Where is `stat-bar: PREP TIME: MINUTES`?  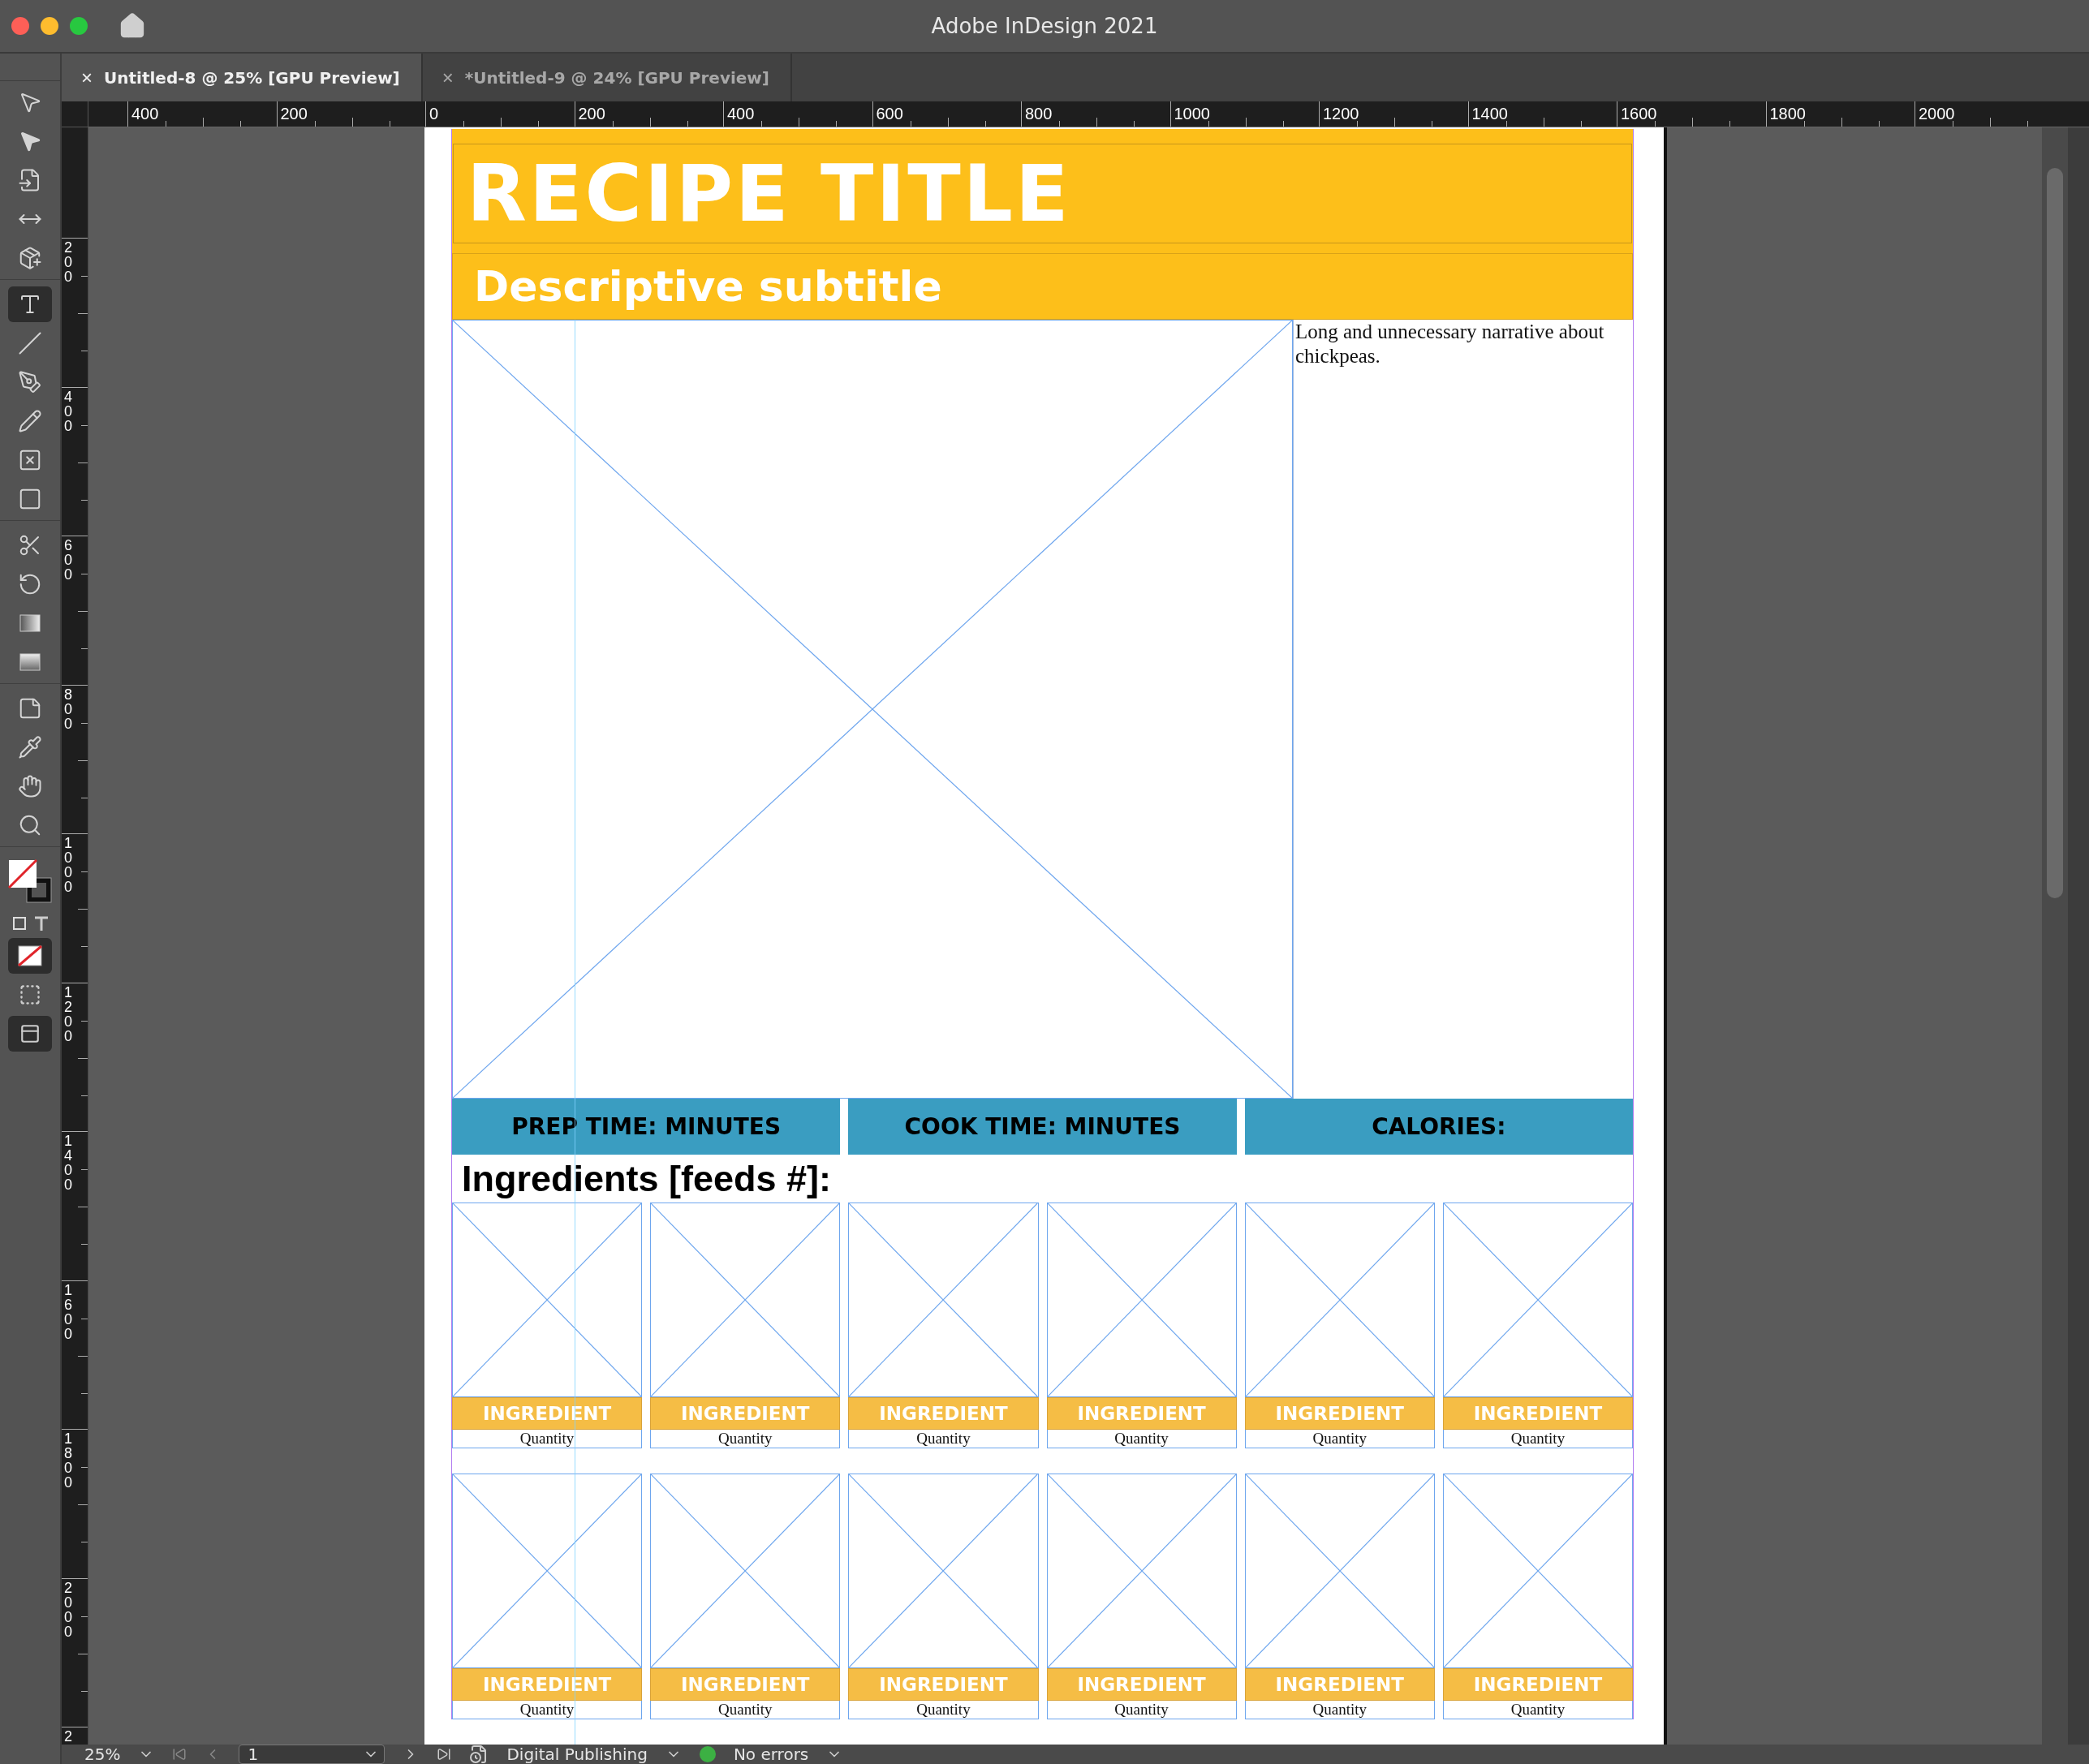
stat-bar: PREP TIME: MINUTES is located at coordinates (647, 1127).